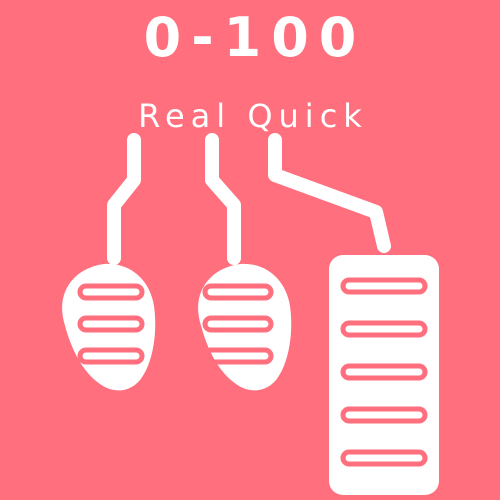 The height and width of the screenshot is (500, 500). I want to click on page-subtitle: Real Quick, so click(253, 116).